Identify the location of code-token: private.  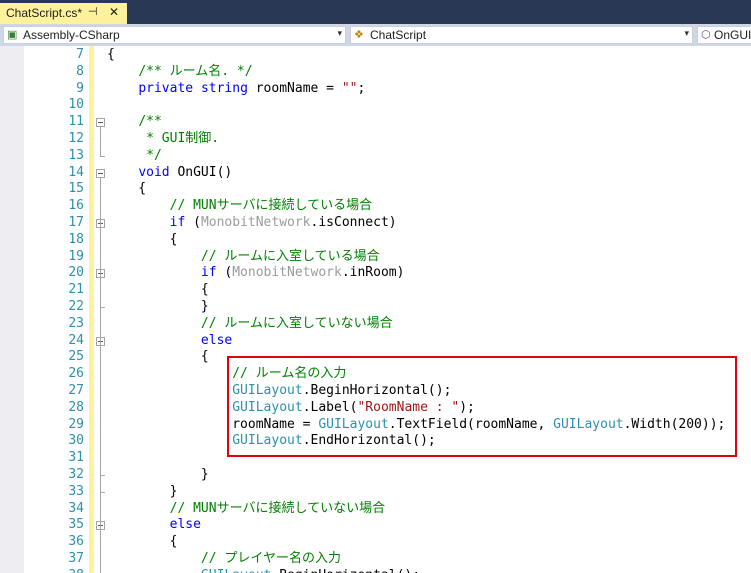
(166, 88).